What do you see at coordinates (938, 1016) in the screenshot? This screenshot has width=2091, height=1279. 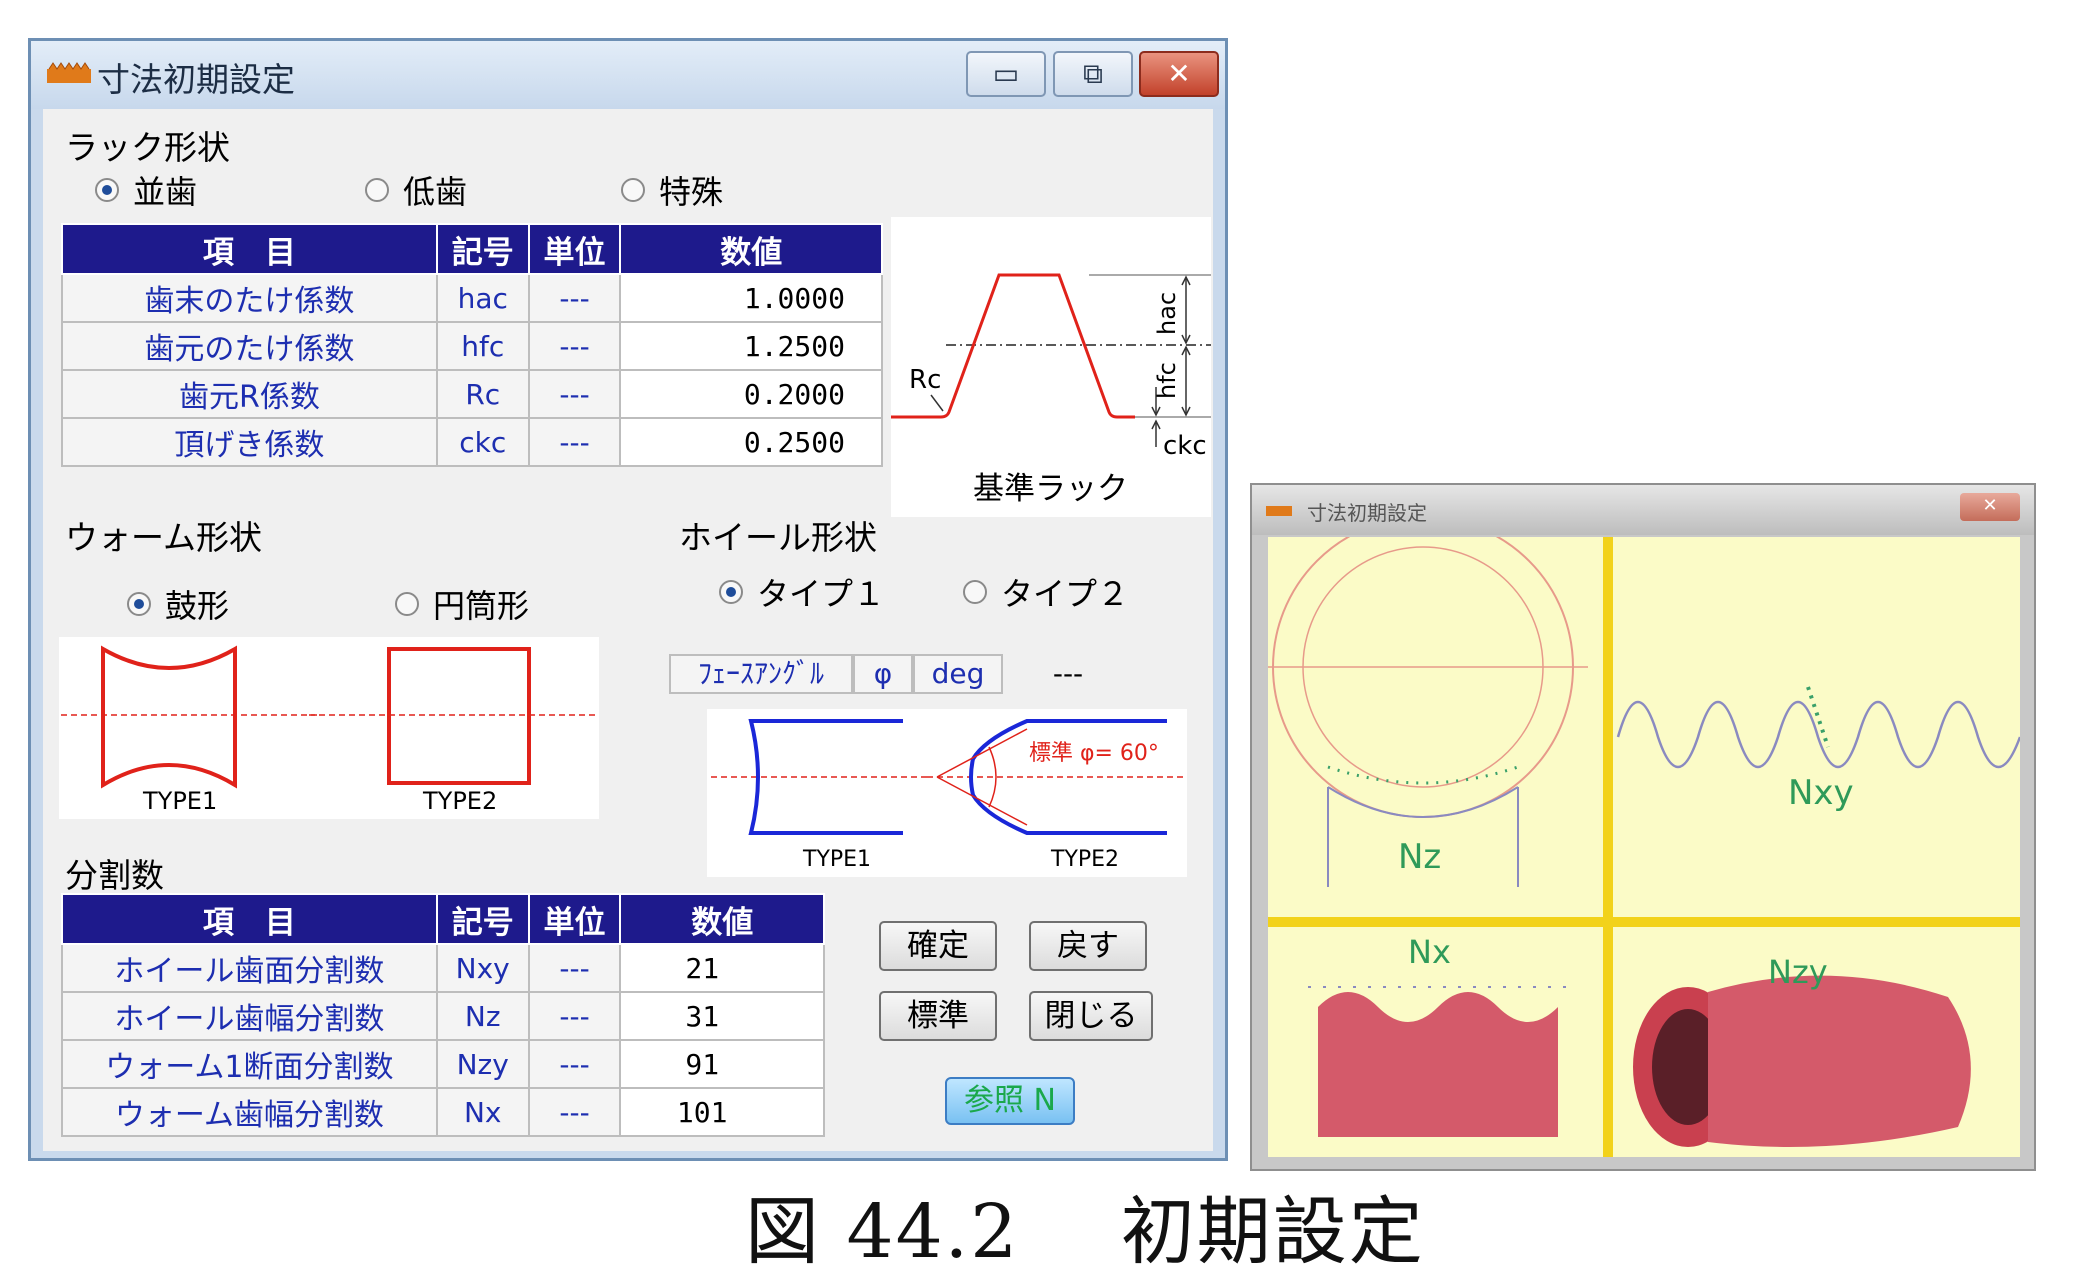 I see `standard-button: 標準` at bounding box center [938, 1016].